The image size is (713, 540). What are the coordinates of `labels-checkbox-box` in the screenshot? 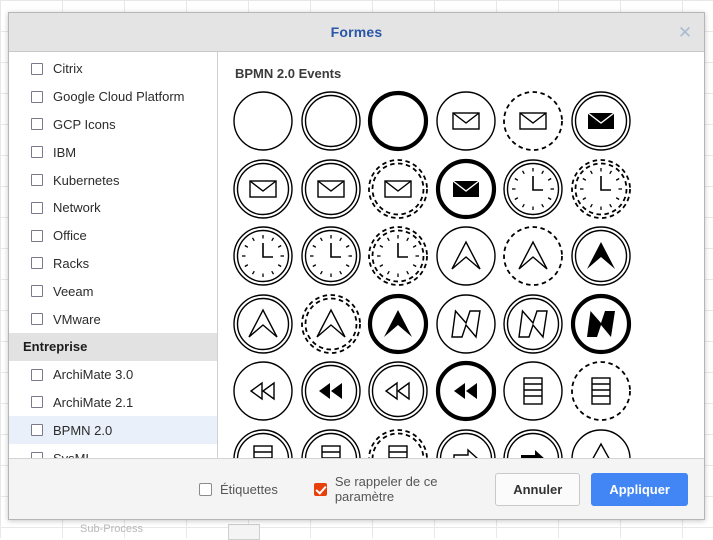 It's located at (205, 489).